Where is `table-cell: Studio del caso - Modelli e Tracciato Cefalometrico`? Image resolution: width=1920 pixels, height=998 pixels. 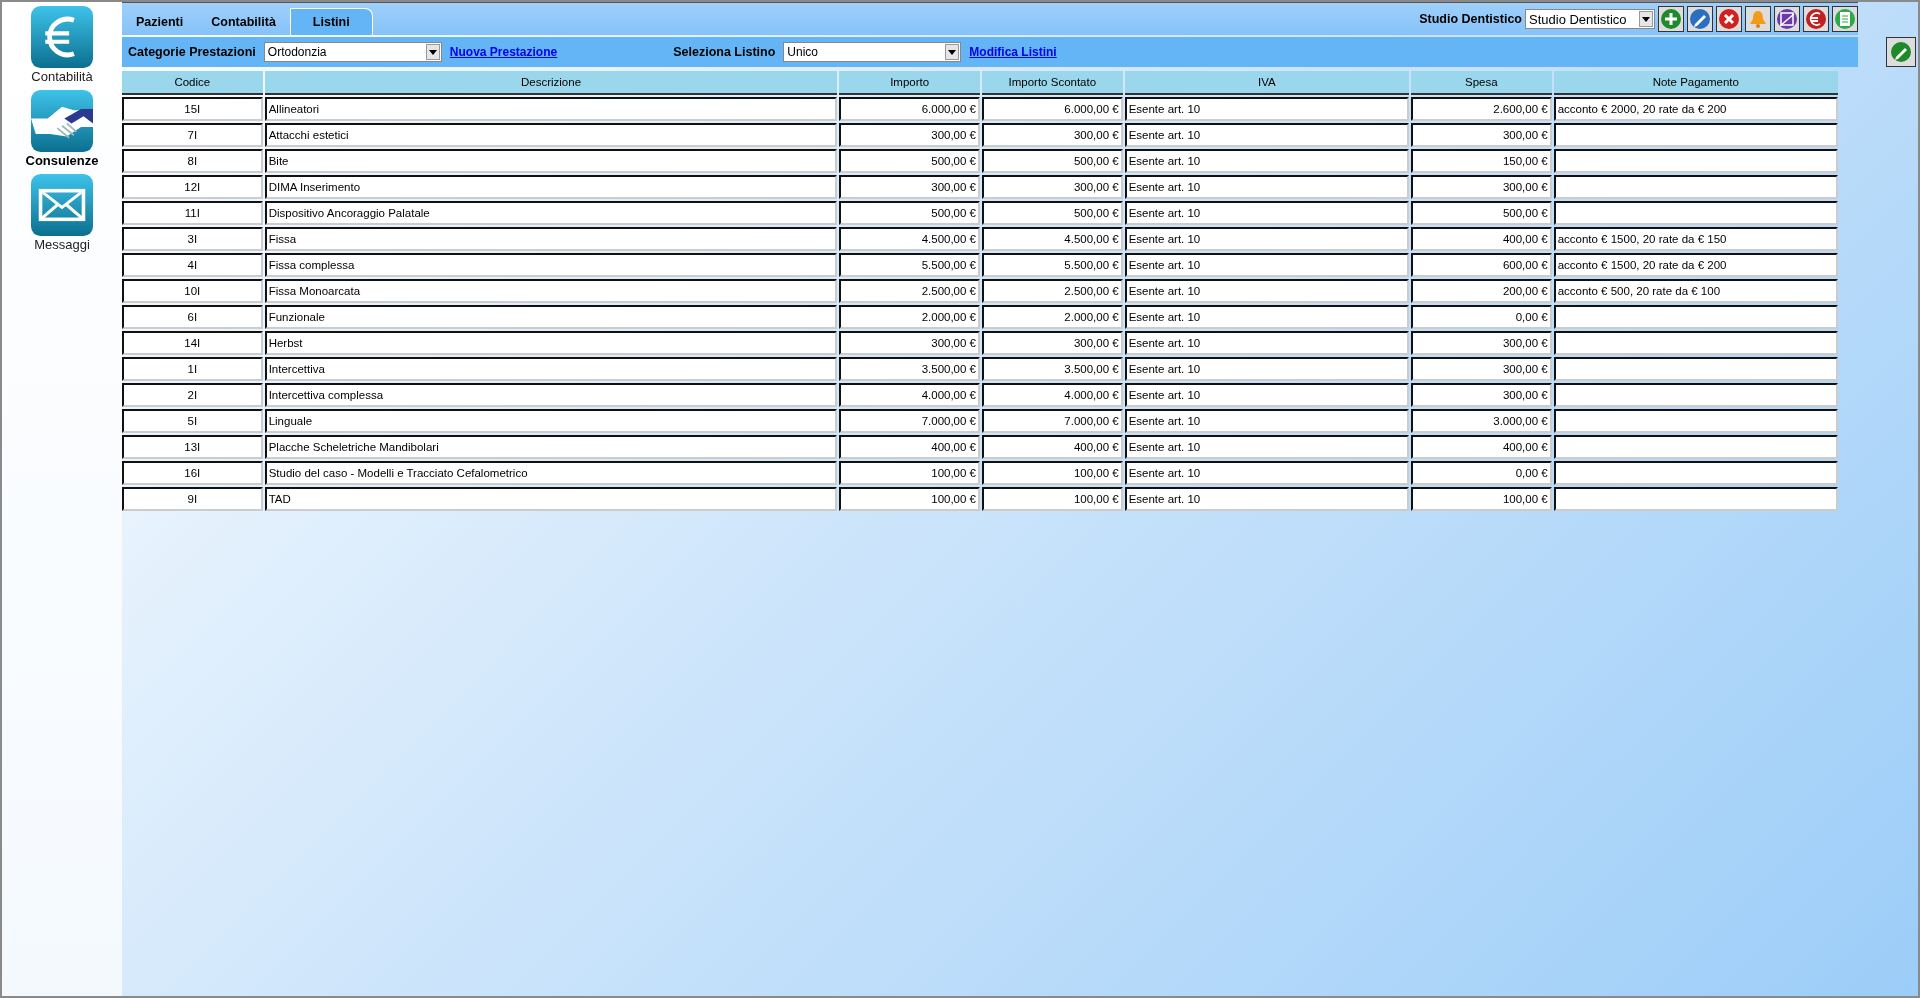
table-cell: Studio del caso - Modelli e Tracciato Cefalometrico is located at coordinates (551, 473).